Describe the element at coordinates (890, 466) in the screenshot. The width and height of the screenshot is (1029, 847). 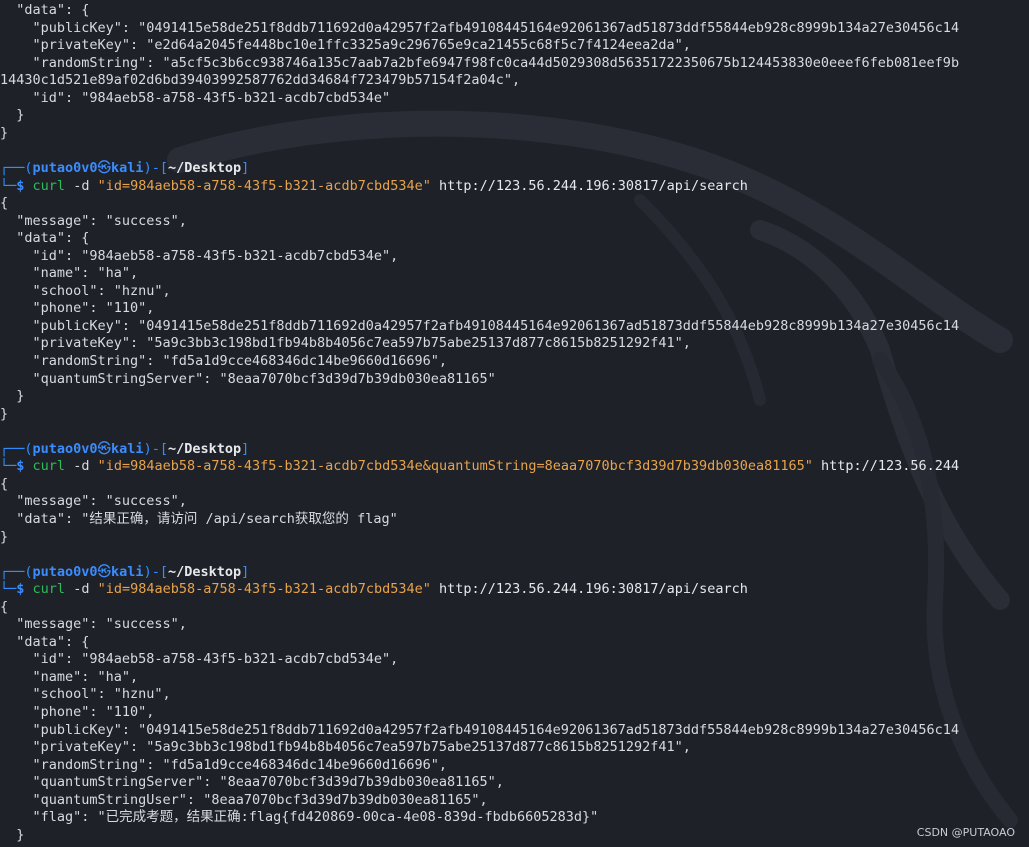
I see `command-url: http://123.56.244` at that location.